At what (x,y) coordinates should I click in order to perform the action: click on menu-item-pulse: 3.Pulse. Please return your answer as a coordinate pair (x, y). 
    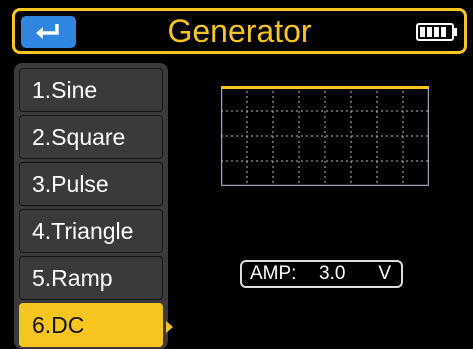
    Looking at the image, I should click on (91, 184).